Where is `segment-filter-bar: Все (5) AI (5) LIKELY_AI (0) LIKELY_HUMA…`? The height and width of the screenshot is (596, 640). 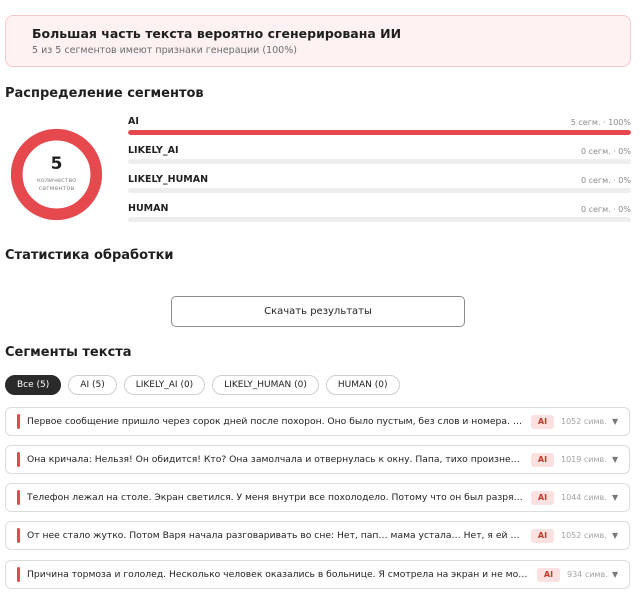 segment-filter-bar: Все (5) AI (5) LIKELY_AI (0) LIKELY_HUMA… is located at coordinates (202, 386).